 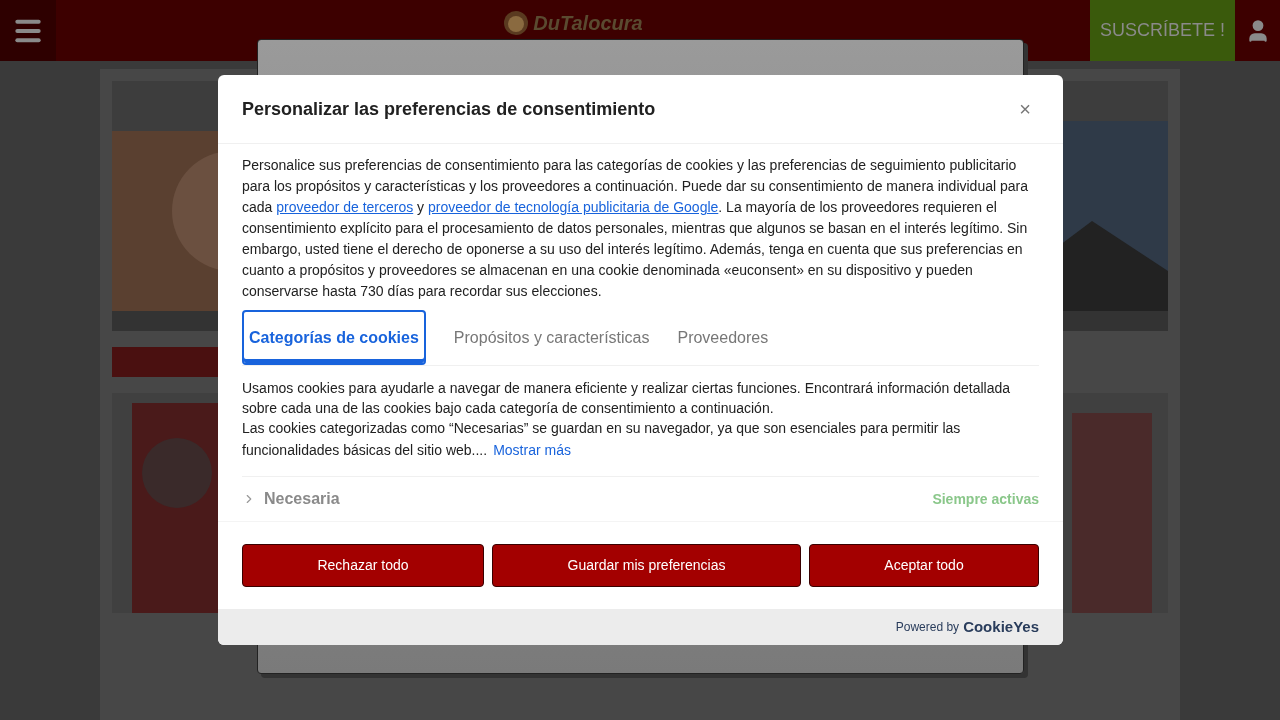 I want to click on description-text: Usamos cookies para ayudarle a navegar de manera eficiente y realizar ciertas funciones. Encontrará información detallada sobre cada una de las cookies bajo cada categoría de consentimiento a continuación., so click(x=627, y=399).